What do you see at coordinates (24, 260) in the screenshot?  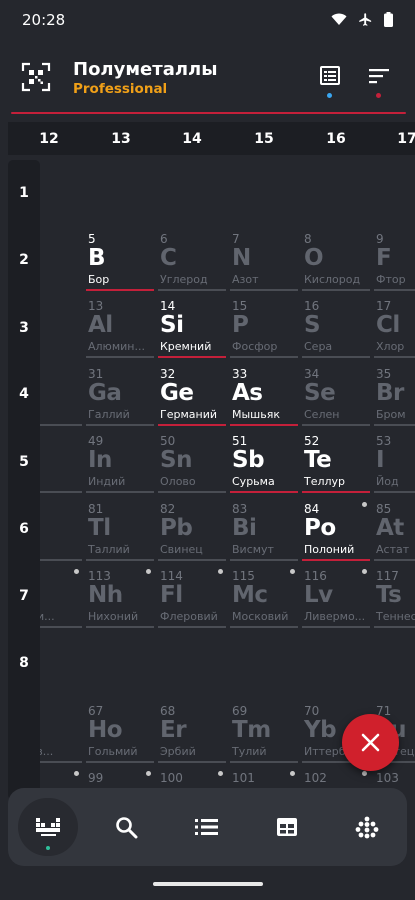 I see `period-number: 2` at bounding box center [24, 260].